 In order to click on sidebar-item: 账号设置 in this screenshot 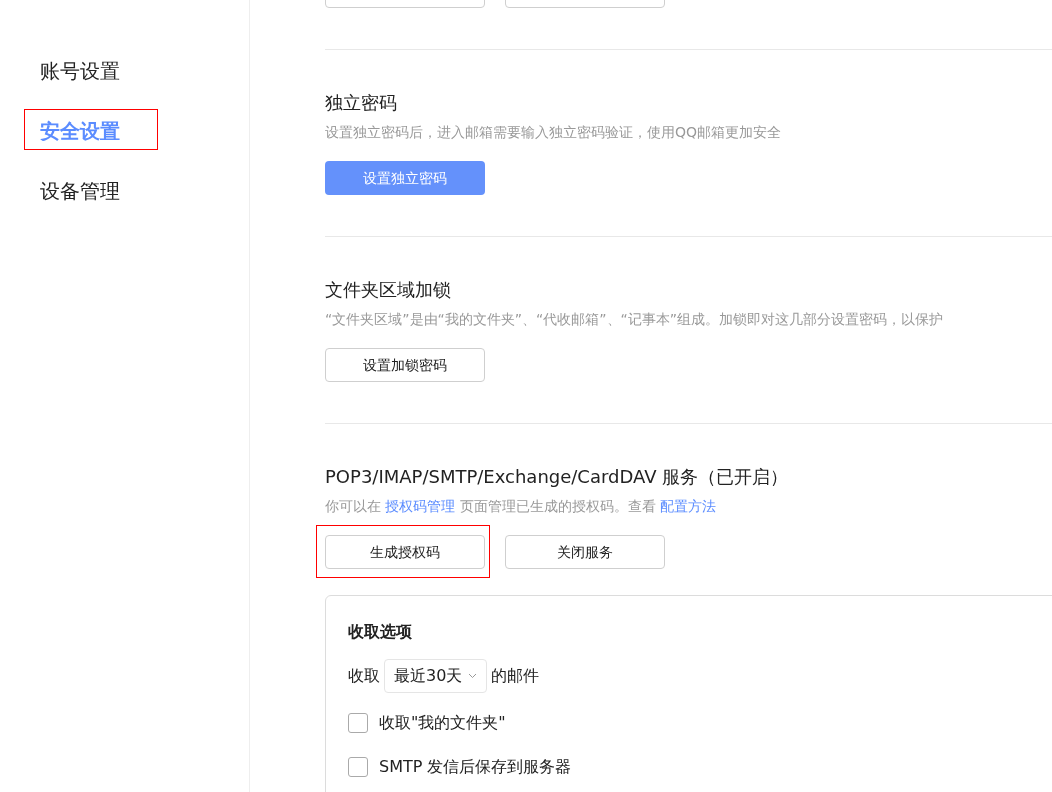, I will do `click(80, 71)`.